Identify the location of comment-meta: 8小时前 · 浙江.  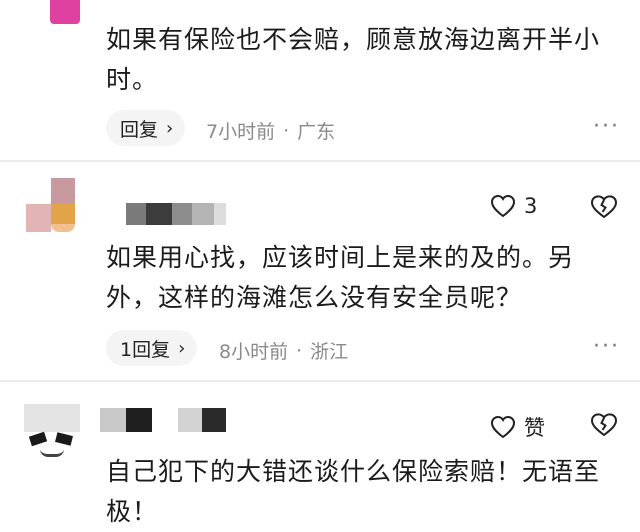
(283, 350).